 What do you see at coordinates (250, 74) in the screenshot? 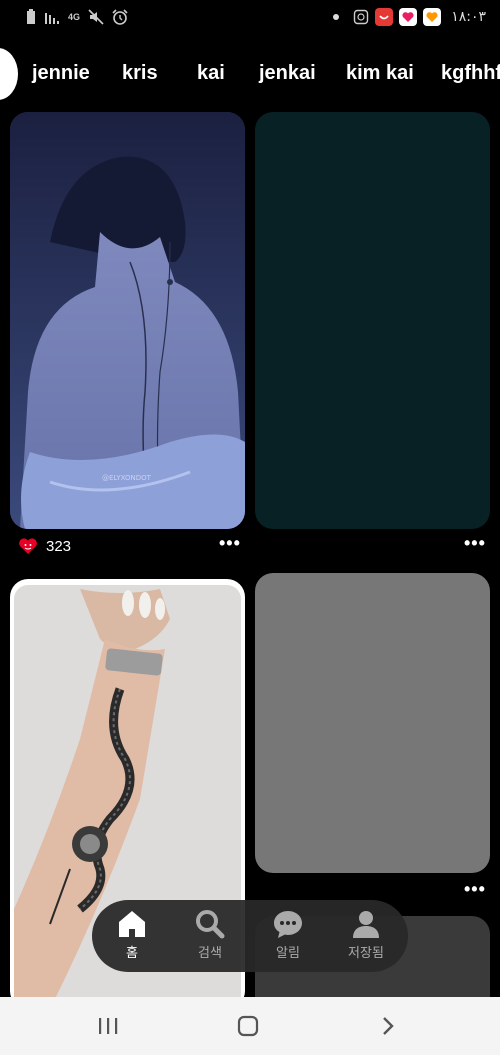
I see `board-tabs: jennie kris kai jenkai kim kai kgfhhf` at bounding box center [250, 74].